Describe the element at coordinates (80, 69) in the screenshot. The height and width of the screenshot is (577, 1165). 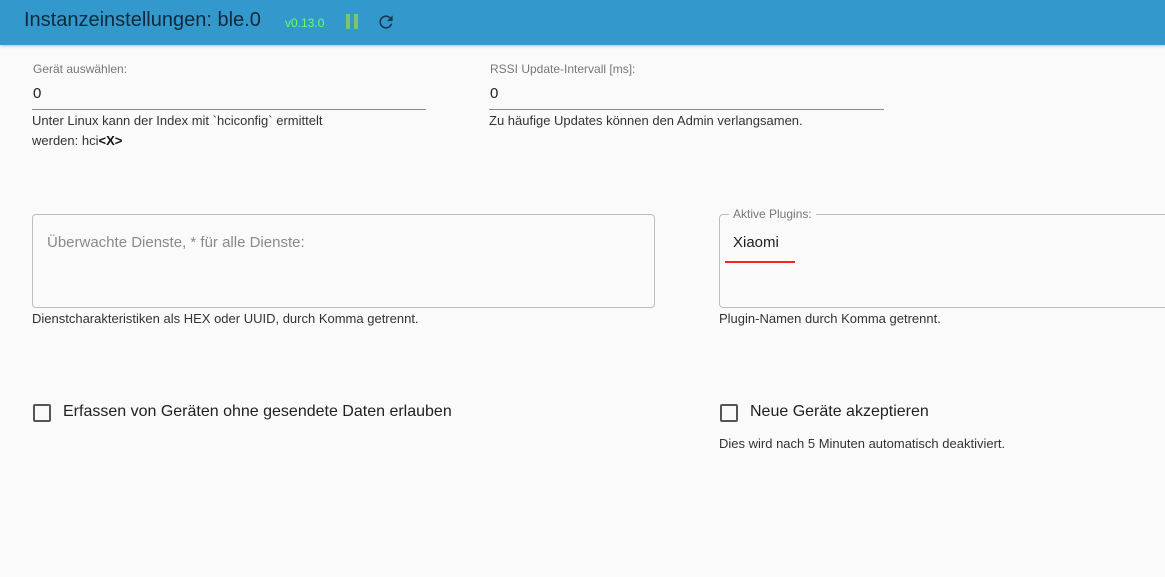
I see `device-select-label: Gerät auswählen:` at that location.